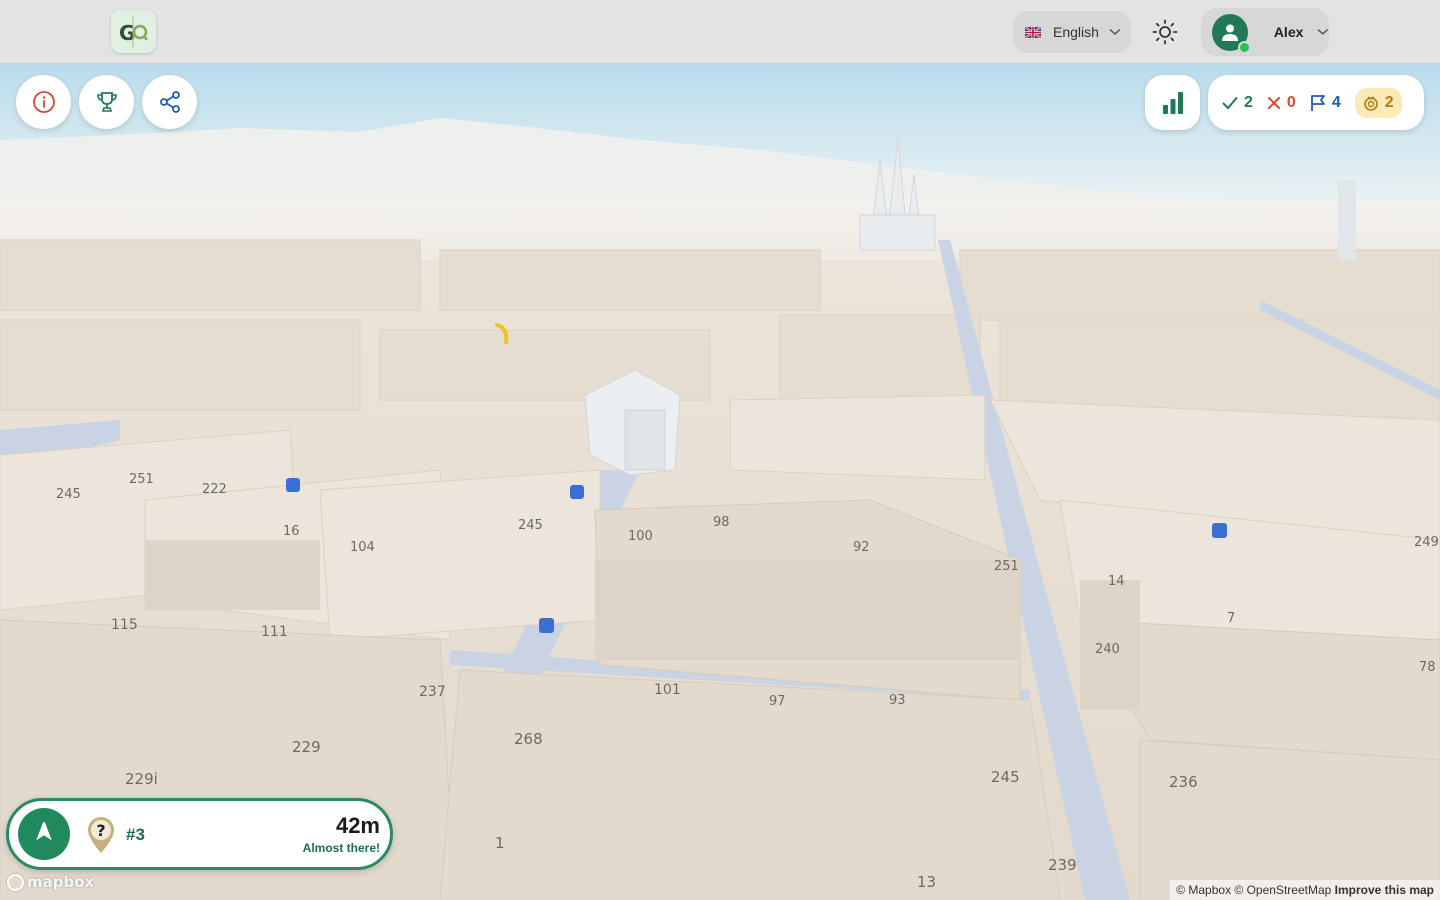  I want to click on map-label: 7, so click(1231, 618).